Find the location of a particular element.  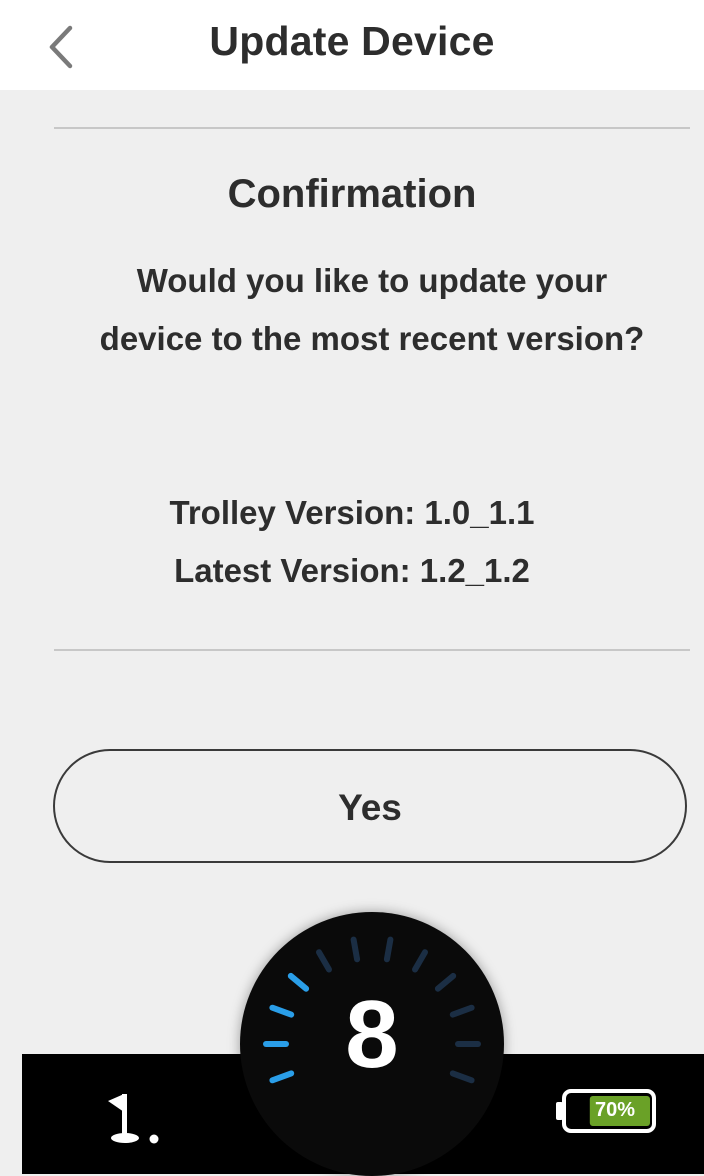

confirmation-title: Confirmation is located at coordinates (352, 194).